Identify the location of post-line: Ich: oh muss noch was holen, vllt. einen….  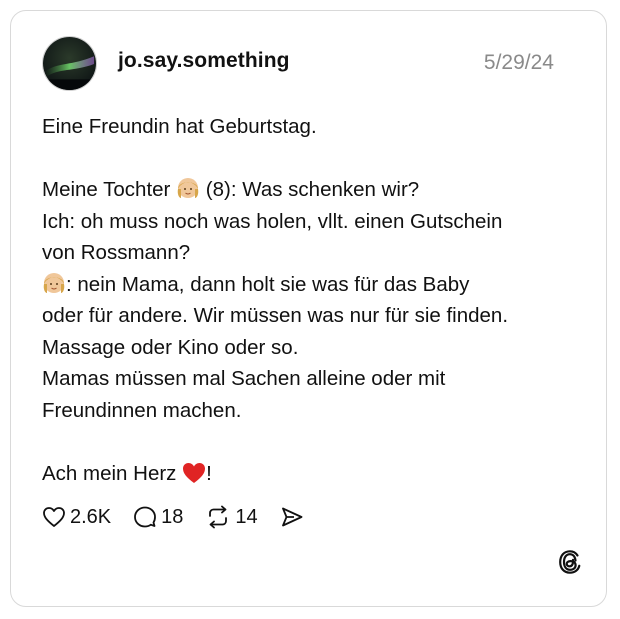
(272, 221).